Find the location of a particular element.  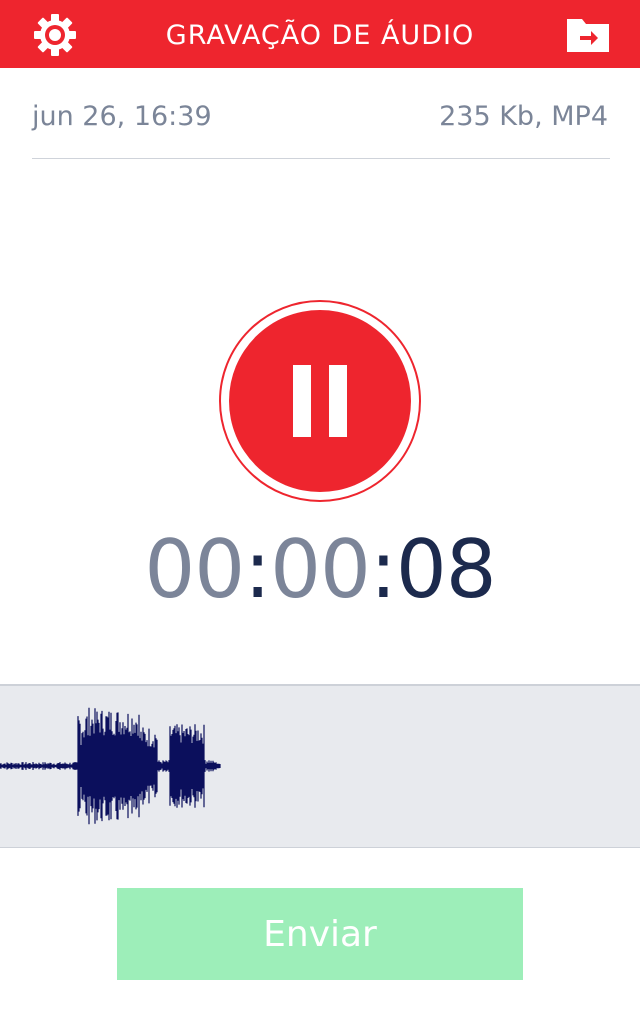

recording-timer: 00:00:08 is located at coordinates (320, 570).